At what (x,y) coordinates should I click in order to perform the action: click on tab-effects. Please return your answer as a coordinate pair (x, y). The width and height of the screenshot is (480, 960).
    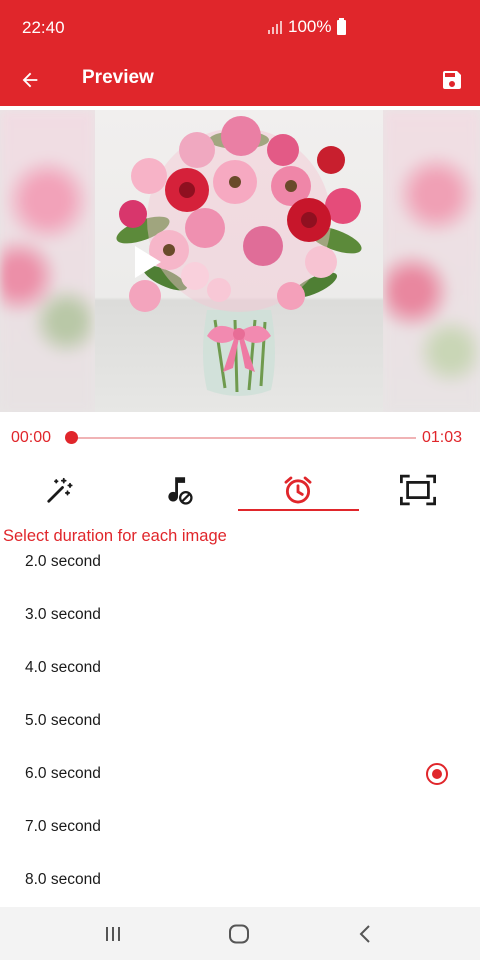
    Looking at the image, I should click on (60, 490).